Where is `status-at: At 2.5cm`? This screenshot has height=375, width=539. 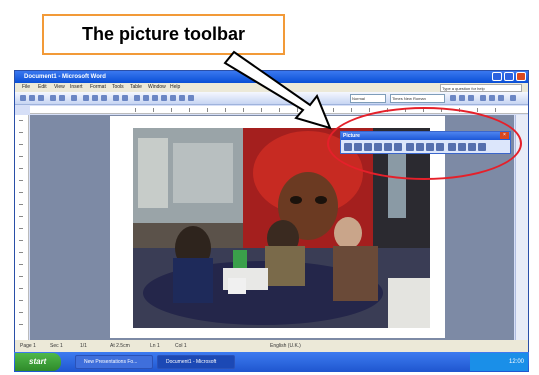
status-at: At 2.5cm is located at coordinates (120, 346).